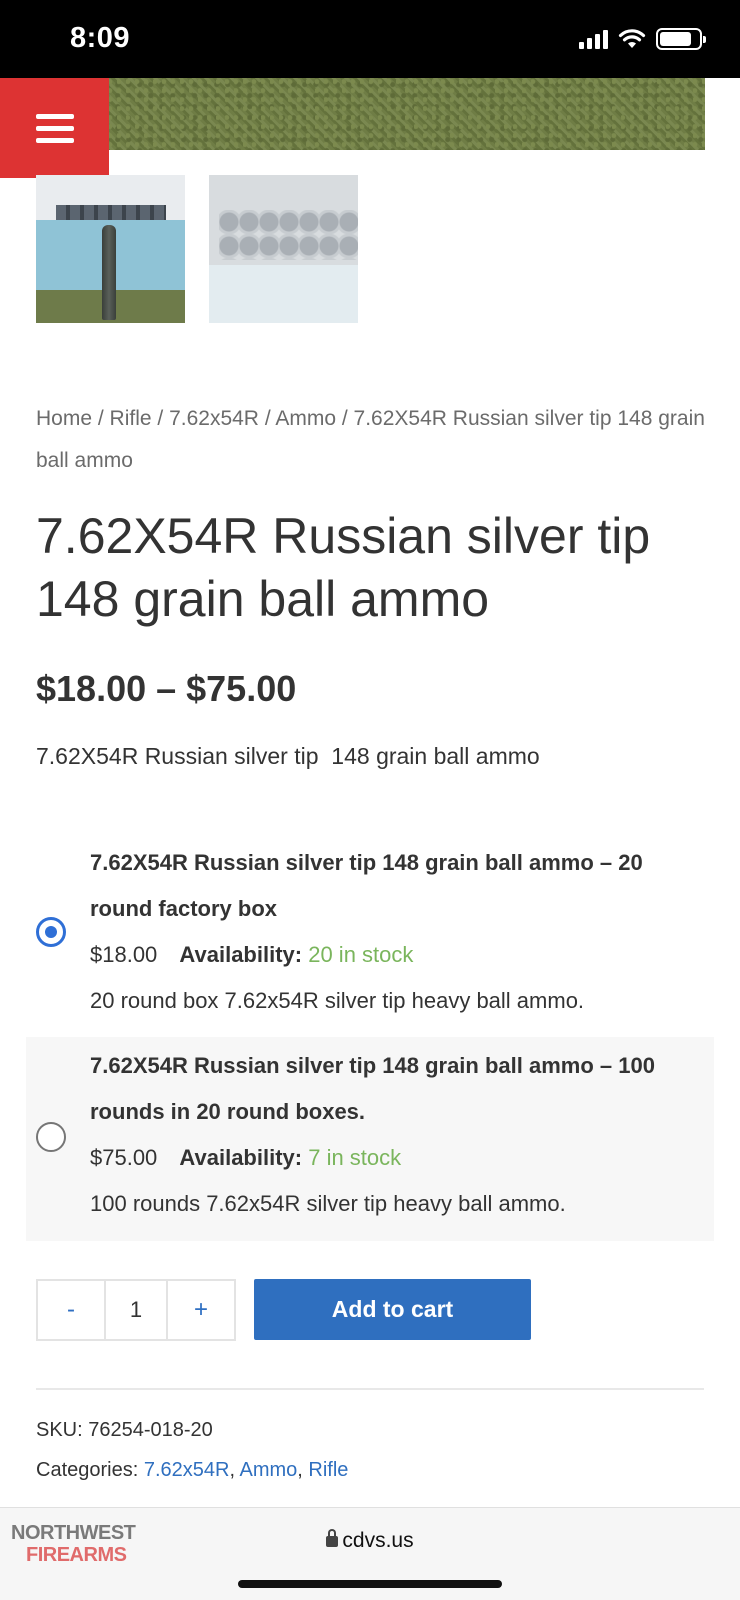  I want to click on breadcrumb-link-home: Home, so click(64, 418).